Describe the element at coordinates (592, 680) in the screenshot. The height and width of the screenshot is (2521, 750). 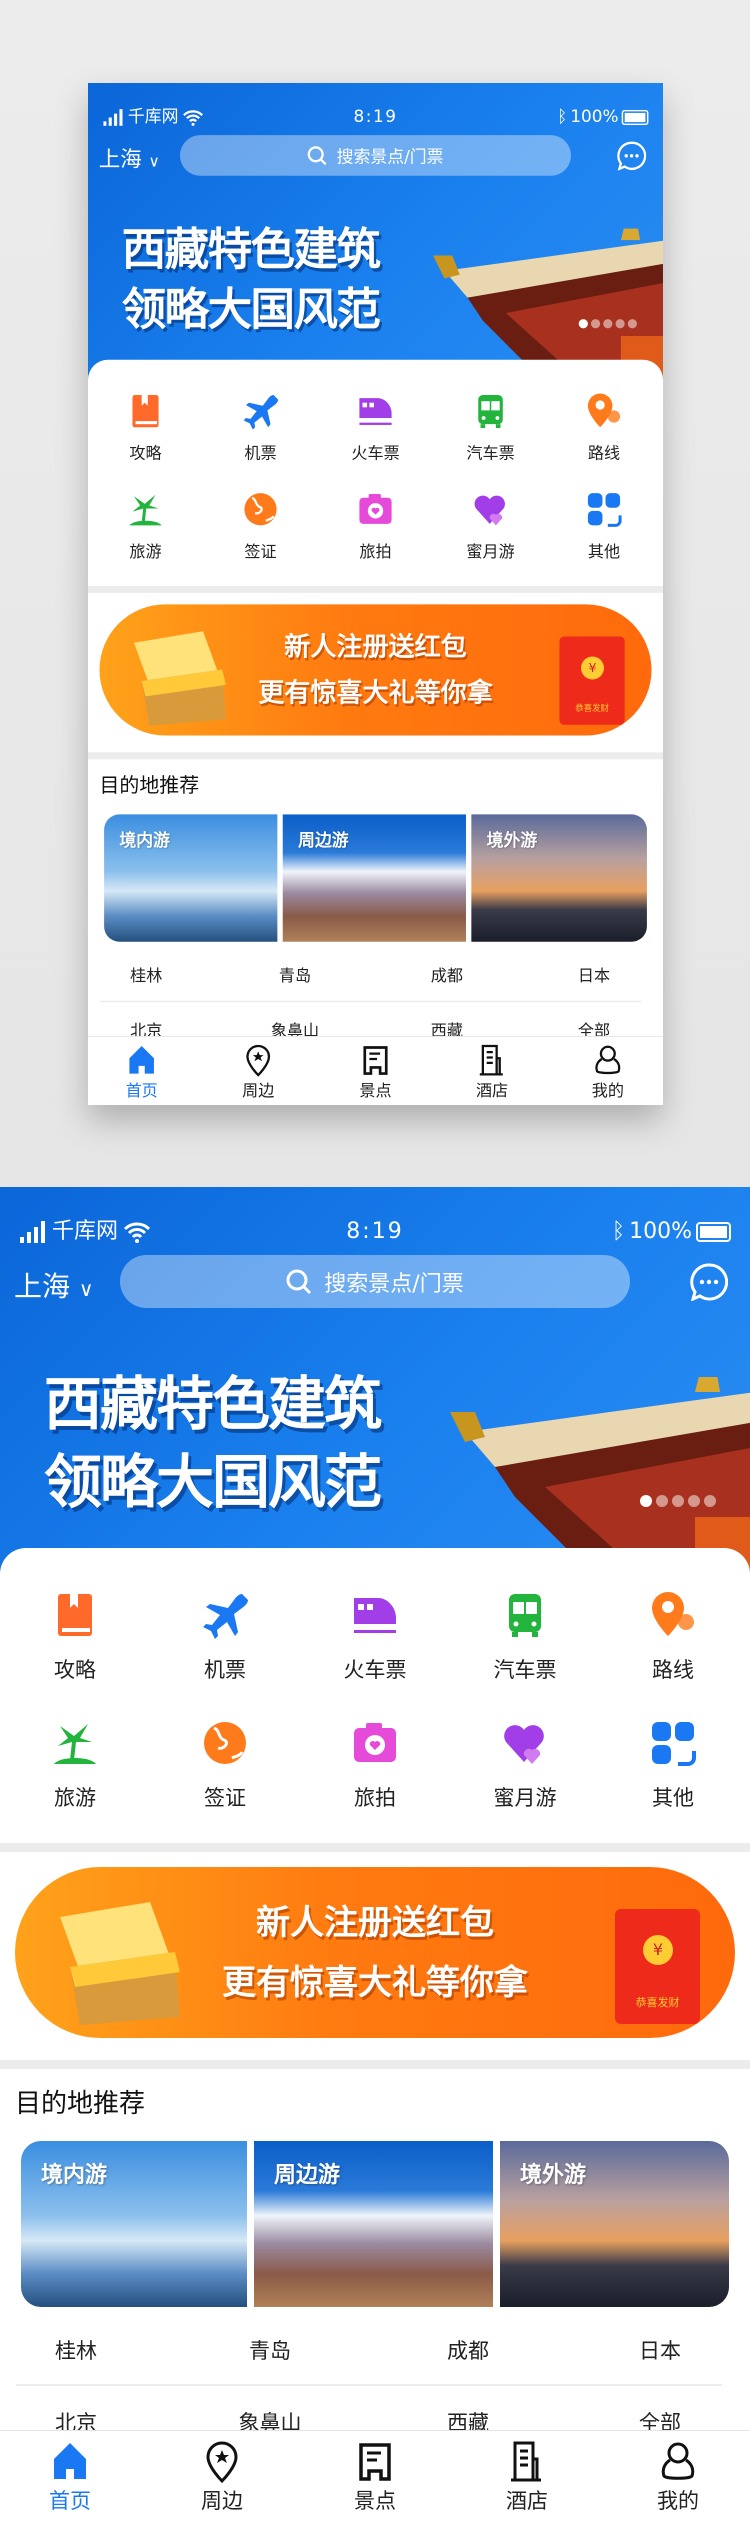
I see `red-envelope-image: ¥ 恭喜发财` at that location.